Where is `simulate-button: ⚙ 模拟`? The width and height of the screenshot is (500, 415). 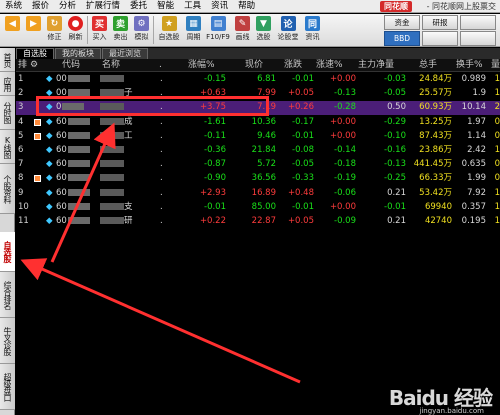
simulate-button: ⚙ 模拟 is located at coordinates (141, 30).